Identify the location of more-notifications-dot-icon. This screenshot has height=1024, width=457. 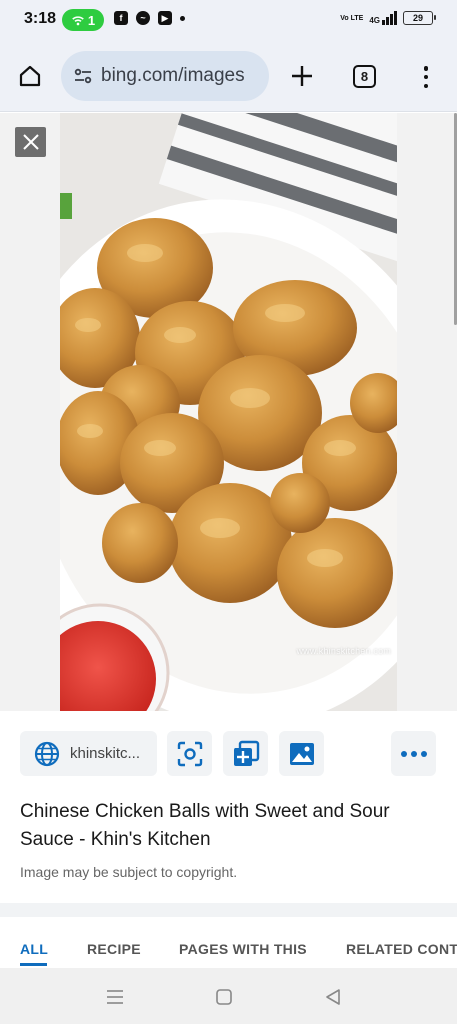
(182, 18).